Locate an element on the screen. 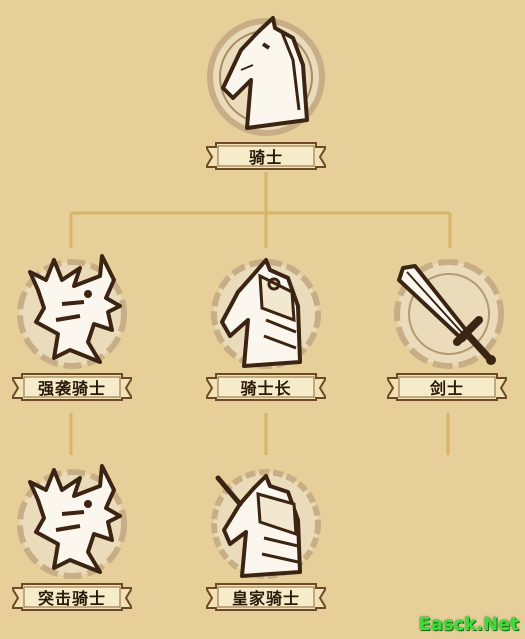  class-node-assault-knight: 强袭骑士 is located at coordinates (72, 330).